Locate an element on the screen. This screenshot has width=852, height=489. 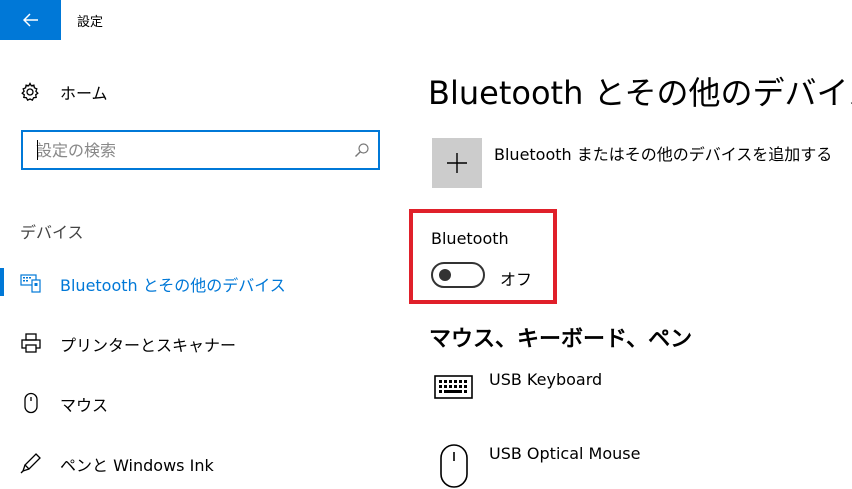
pen-icon is located at coordinates (31, 463).